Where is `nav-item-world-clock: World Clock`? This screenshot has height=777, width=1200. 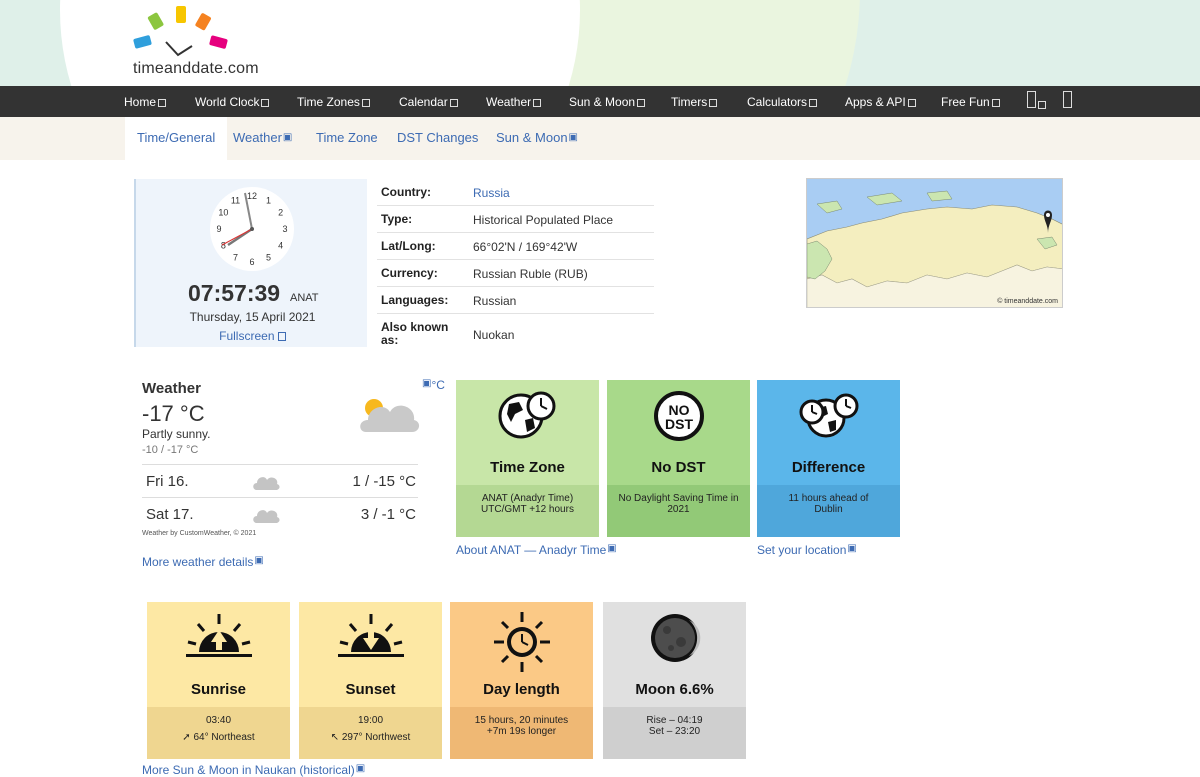 nav-item-world-clock: World Clock is located at coordinates (232, 102).